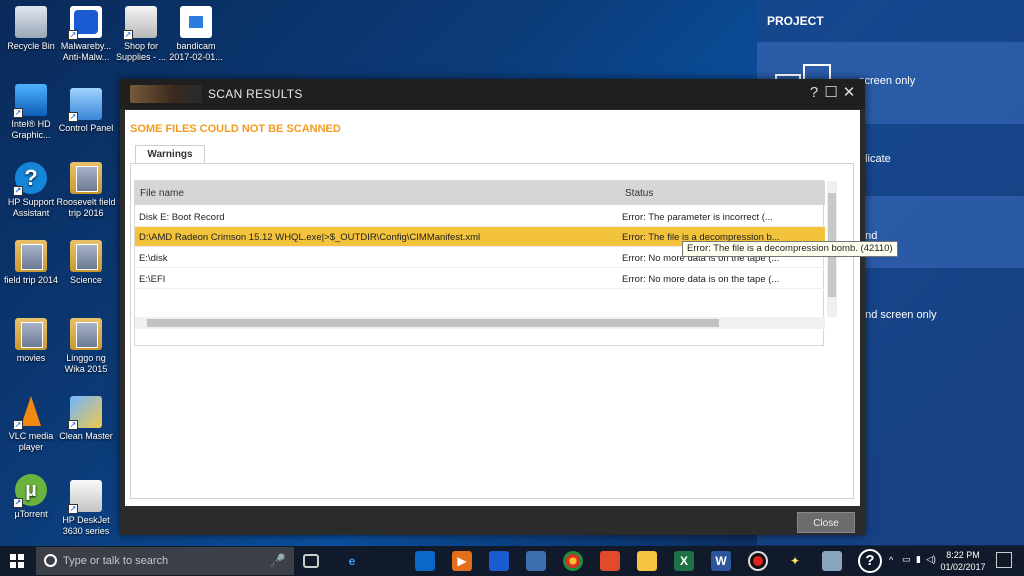  Describe the element at coordinates (86, 207) in the screenshot. I see `desktop-icon-label: Roosevelt field trip 2016` at that location.